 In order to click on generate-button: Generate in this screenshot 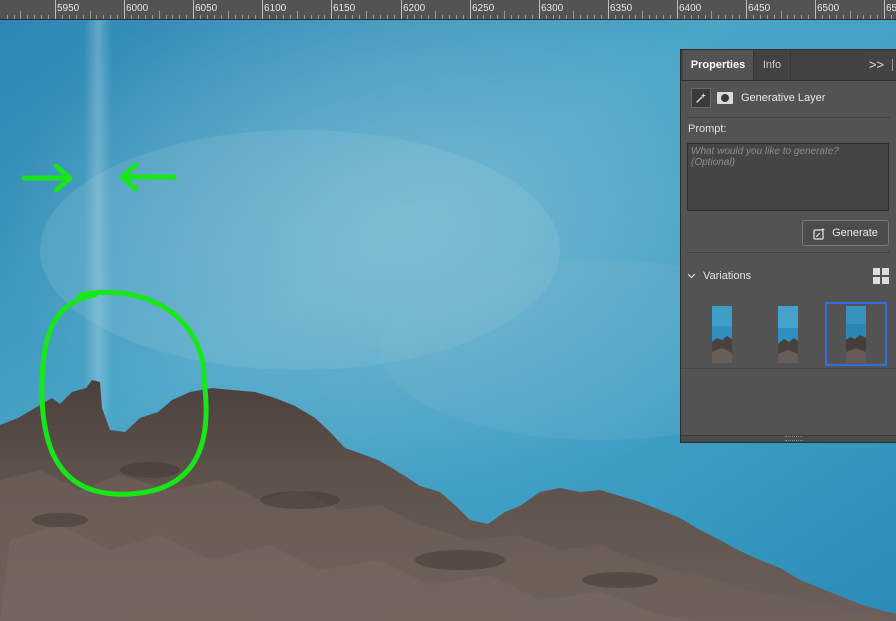, I will do `click(845, 233)`.